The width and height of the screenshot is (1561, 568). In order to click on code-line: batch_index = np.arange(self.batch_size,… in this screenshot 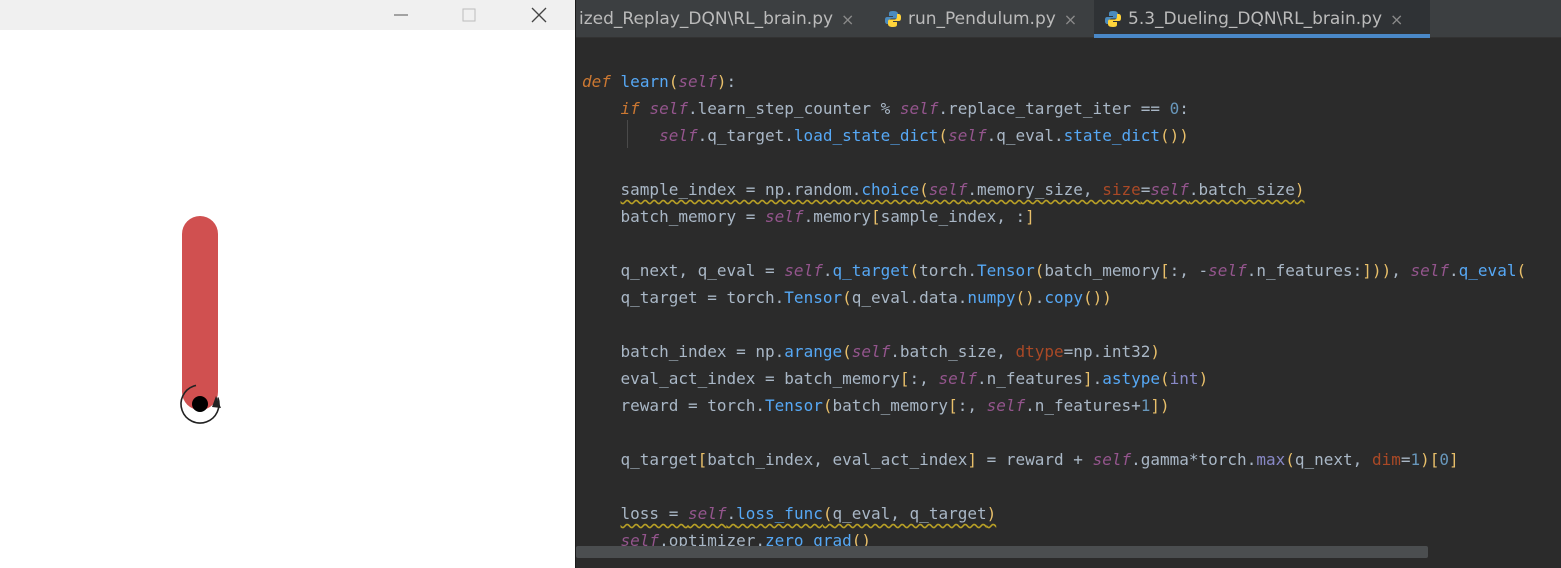, I will do `click(871, 351)`.